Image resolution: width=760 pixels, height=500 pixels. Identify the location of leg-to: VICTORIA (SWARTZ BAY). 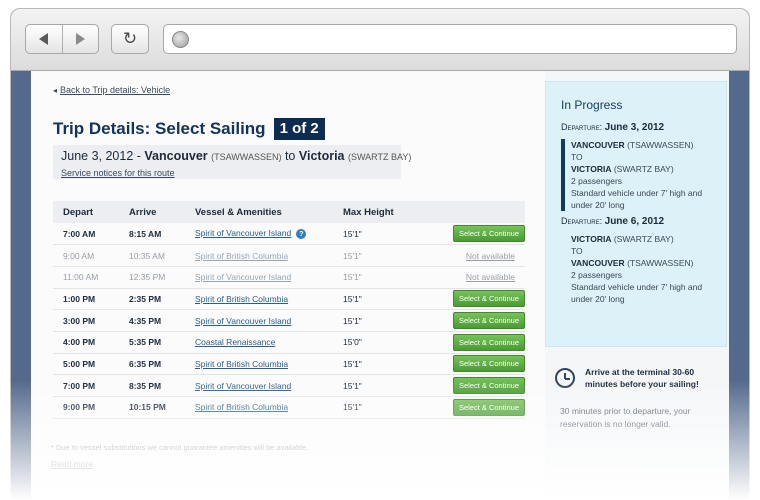
(646, 169).